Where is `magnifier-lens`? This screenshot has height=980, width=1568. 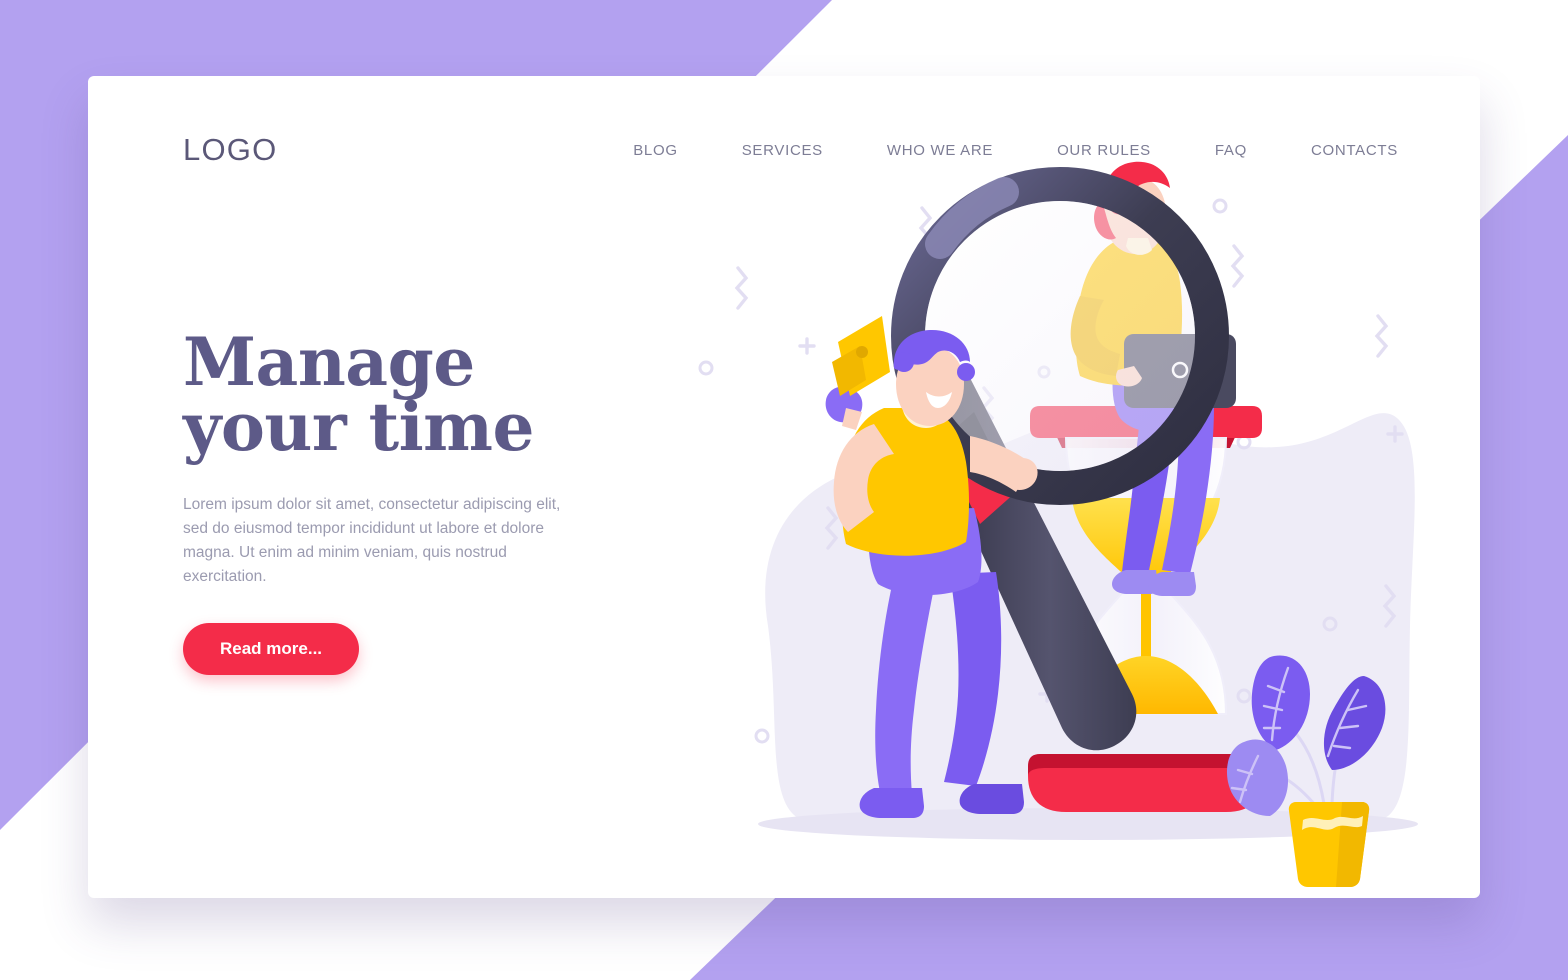 magnifier-lens is located at coordinates (1060, 336).